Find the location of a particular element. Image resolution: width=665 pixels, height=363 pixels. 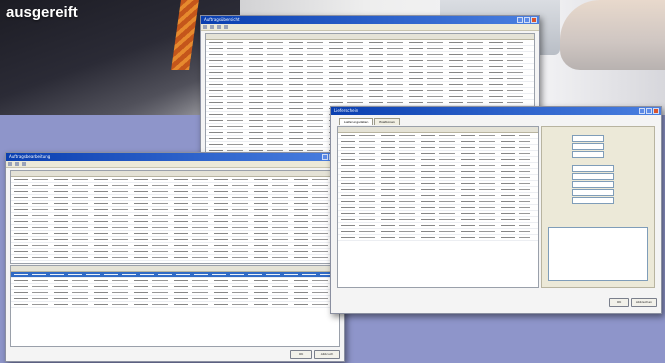

detail-panel is located at coordinates (598, 207).